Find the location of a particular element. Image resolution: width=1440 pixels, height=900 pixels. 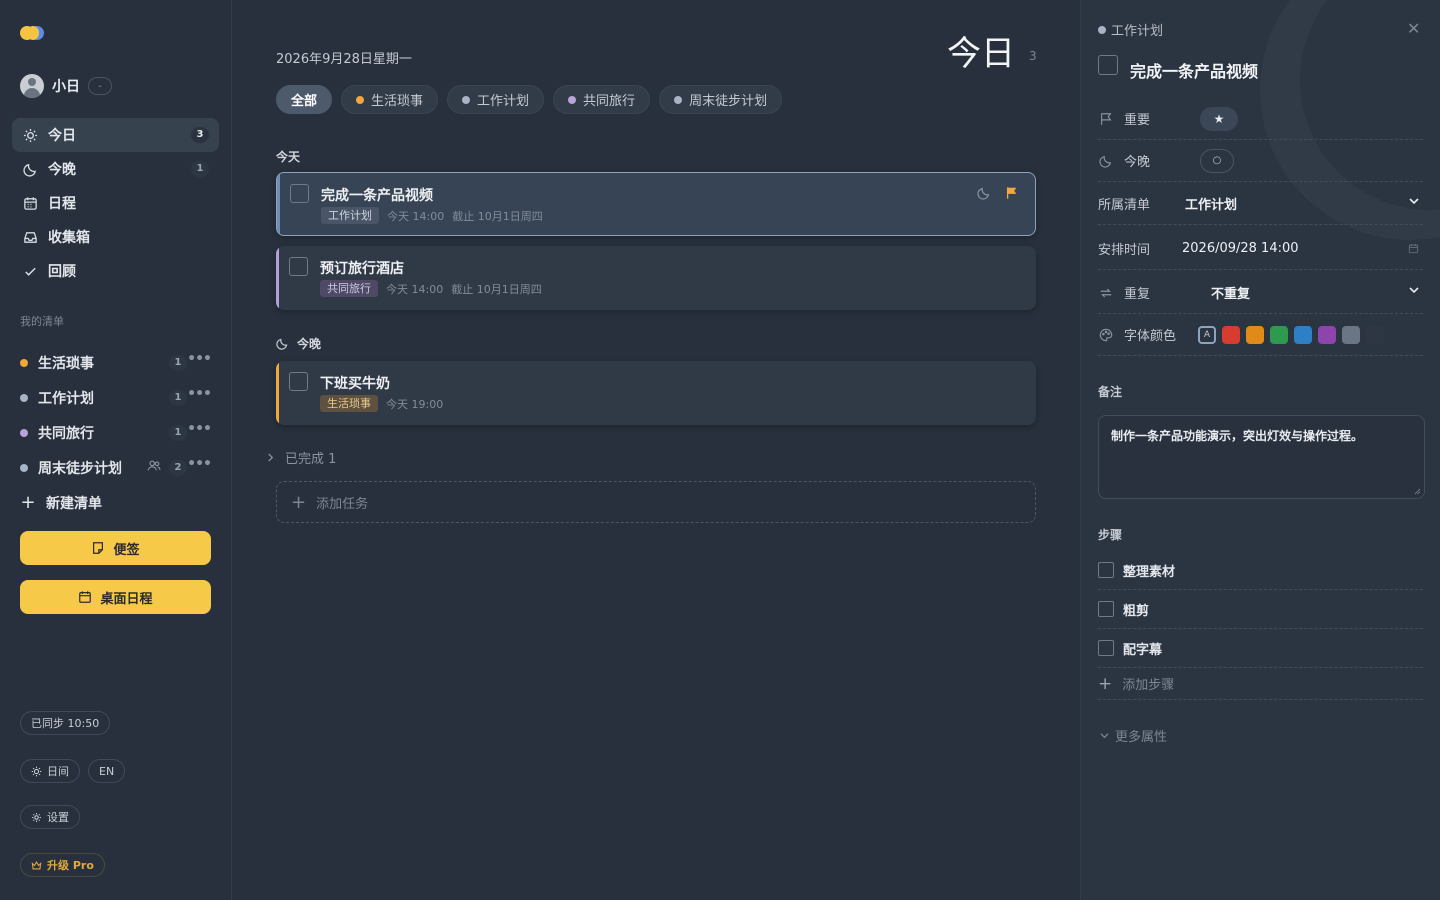

swatch-purple is located at coordinates (1327, 334).